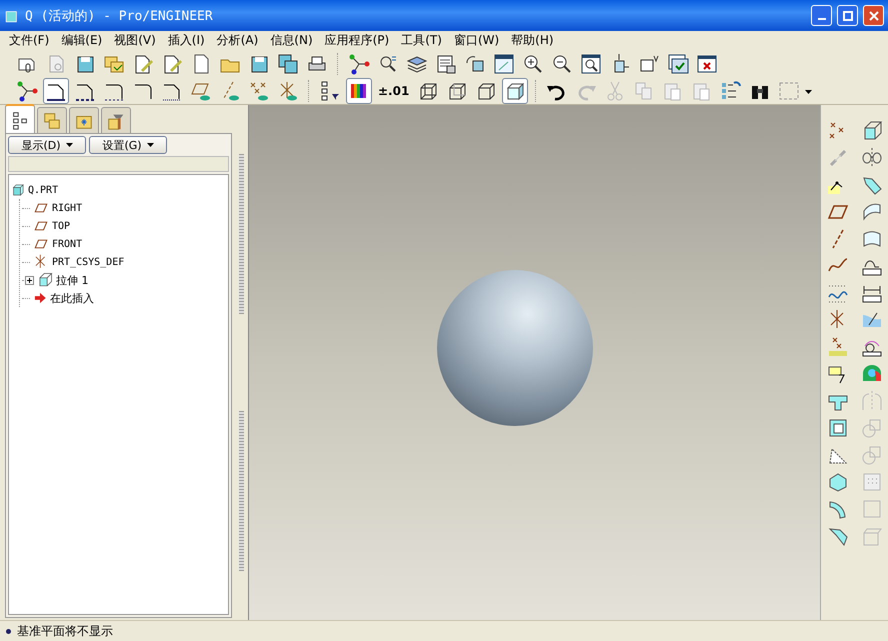  Describe the element at coordinates (838, 427) in the screenshot. I see `shell-icon` at that location.